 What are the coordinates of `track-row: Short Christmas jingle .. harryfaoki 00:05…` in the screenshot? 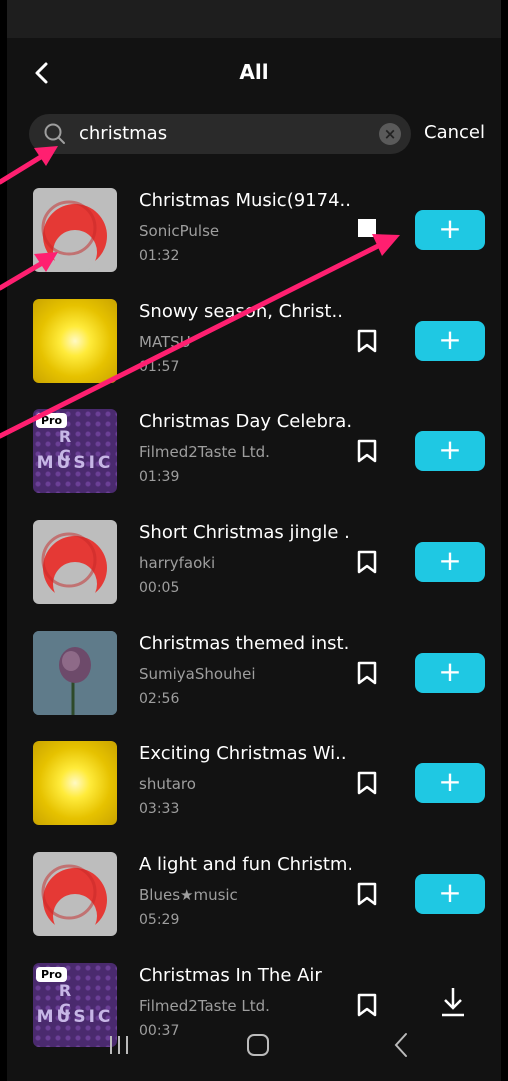 It's located at (254, 567).